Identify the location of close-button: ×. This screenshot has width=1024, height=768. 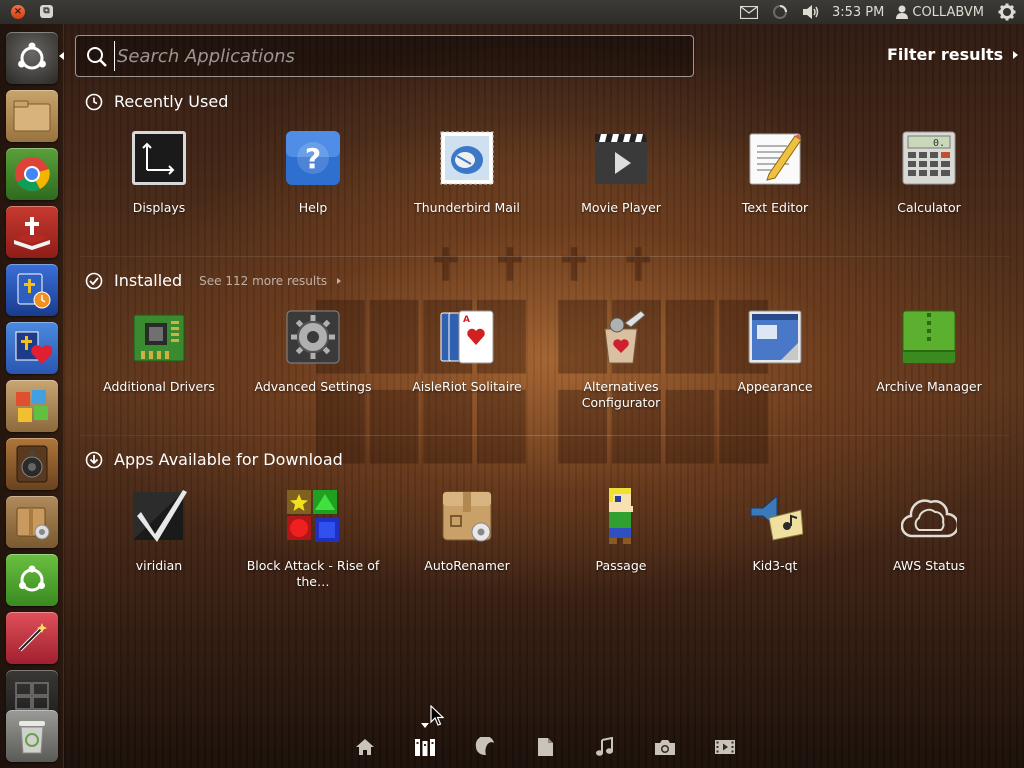
(18, 12).